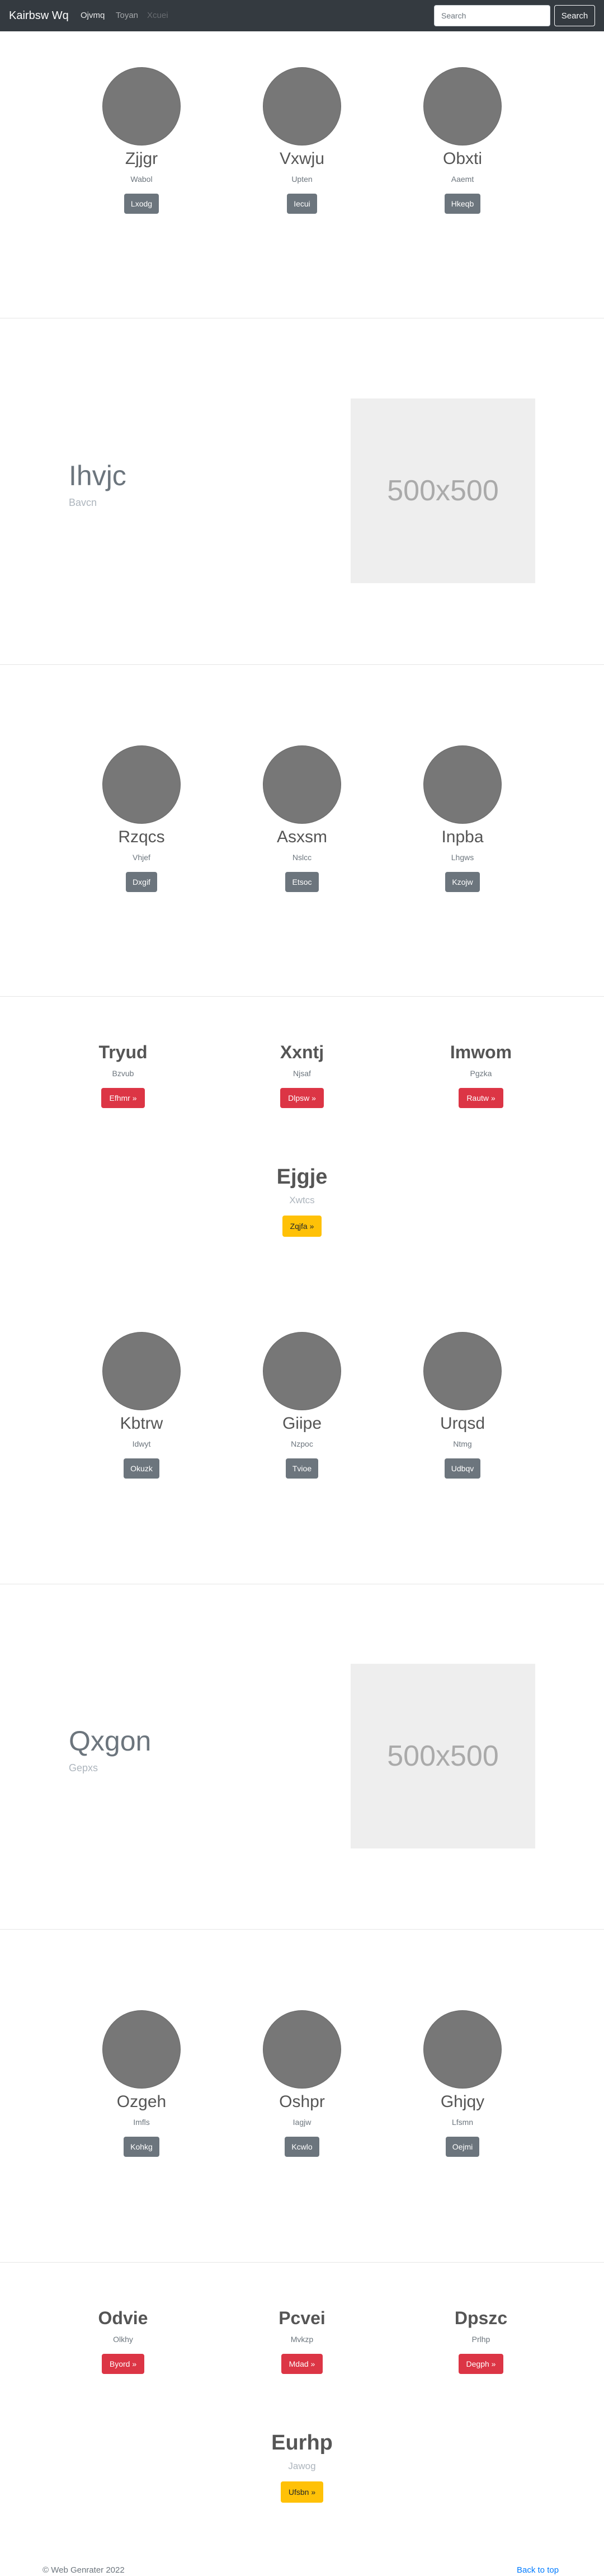 The height and width of the screenshot is (2576, 604). I want to click on card-button: Degph », so click(481, 2364).